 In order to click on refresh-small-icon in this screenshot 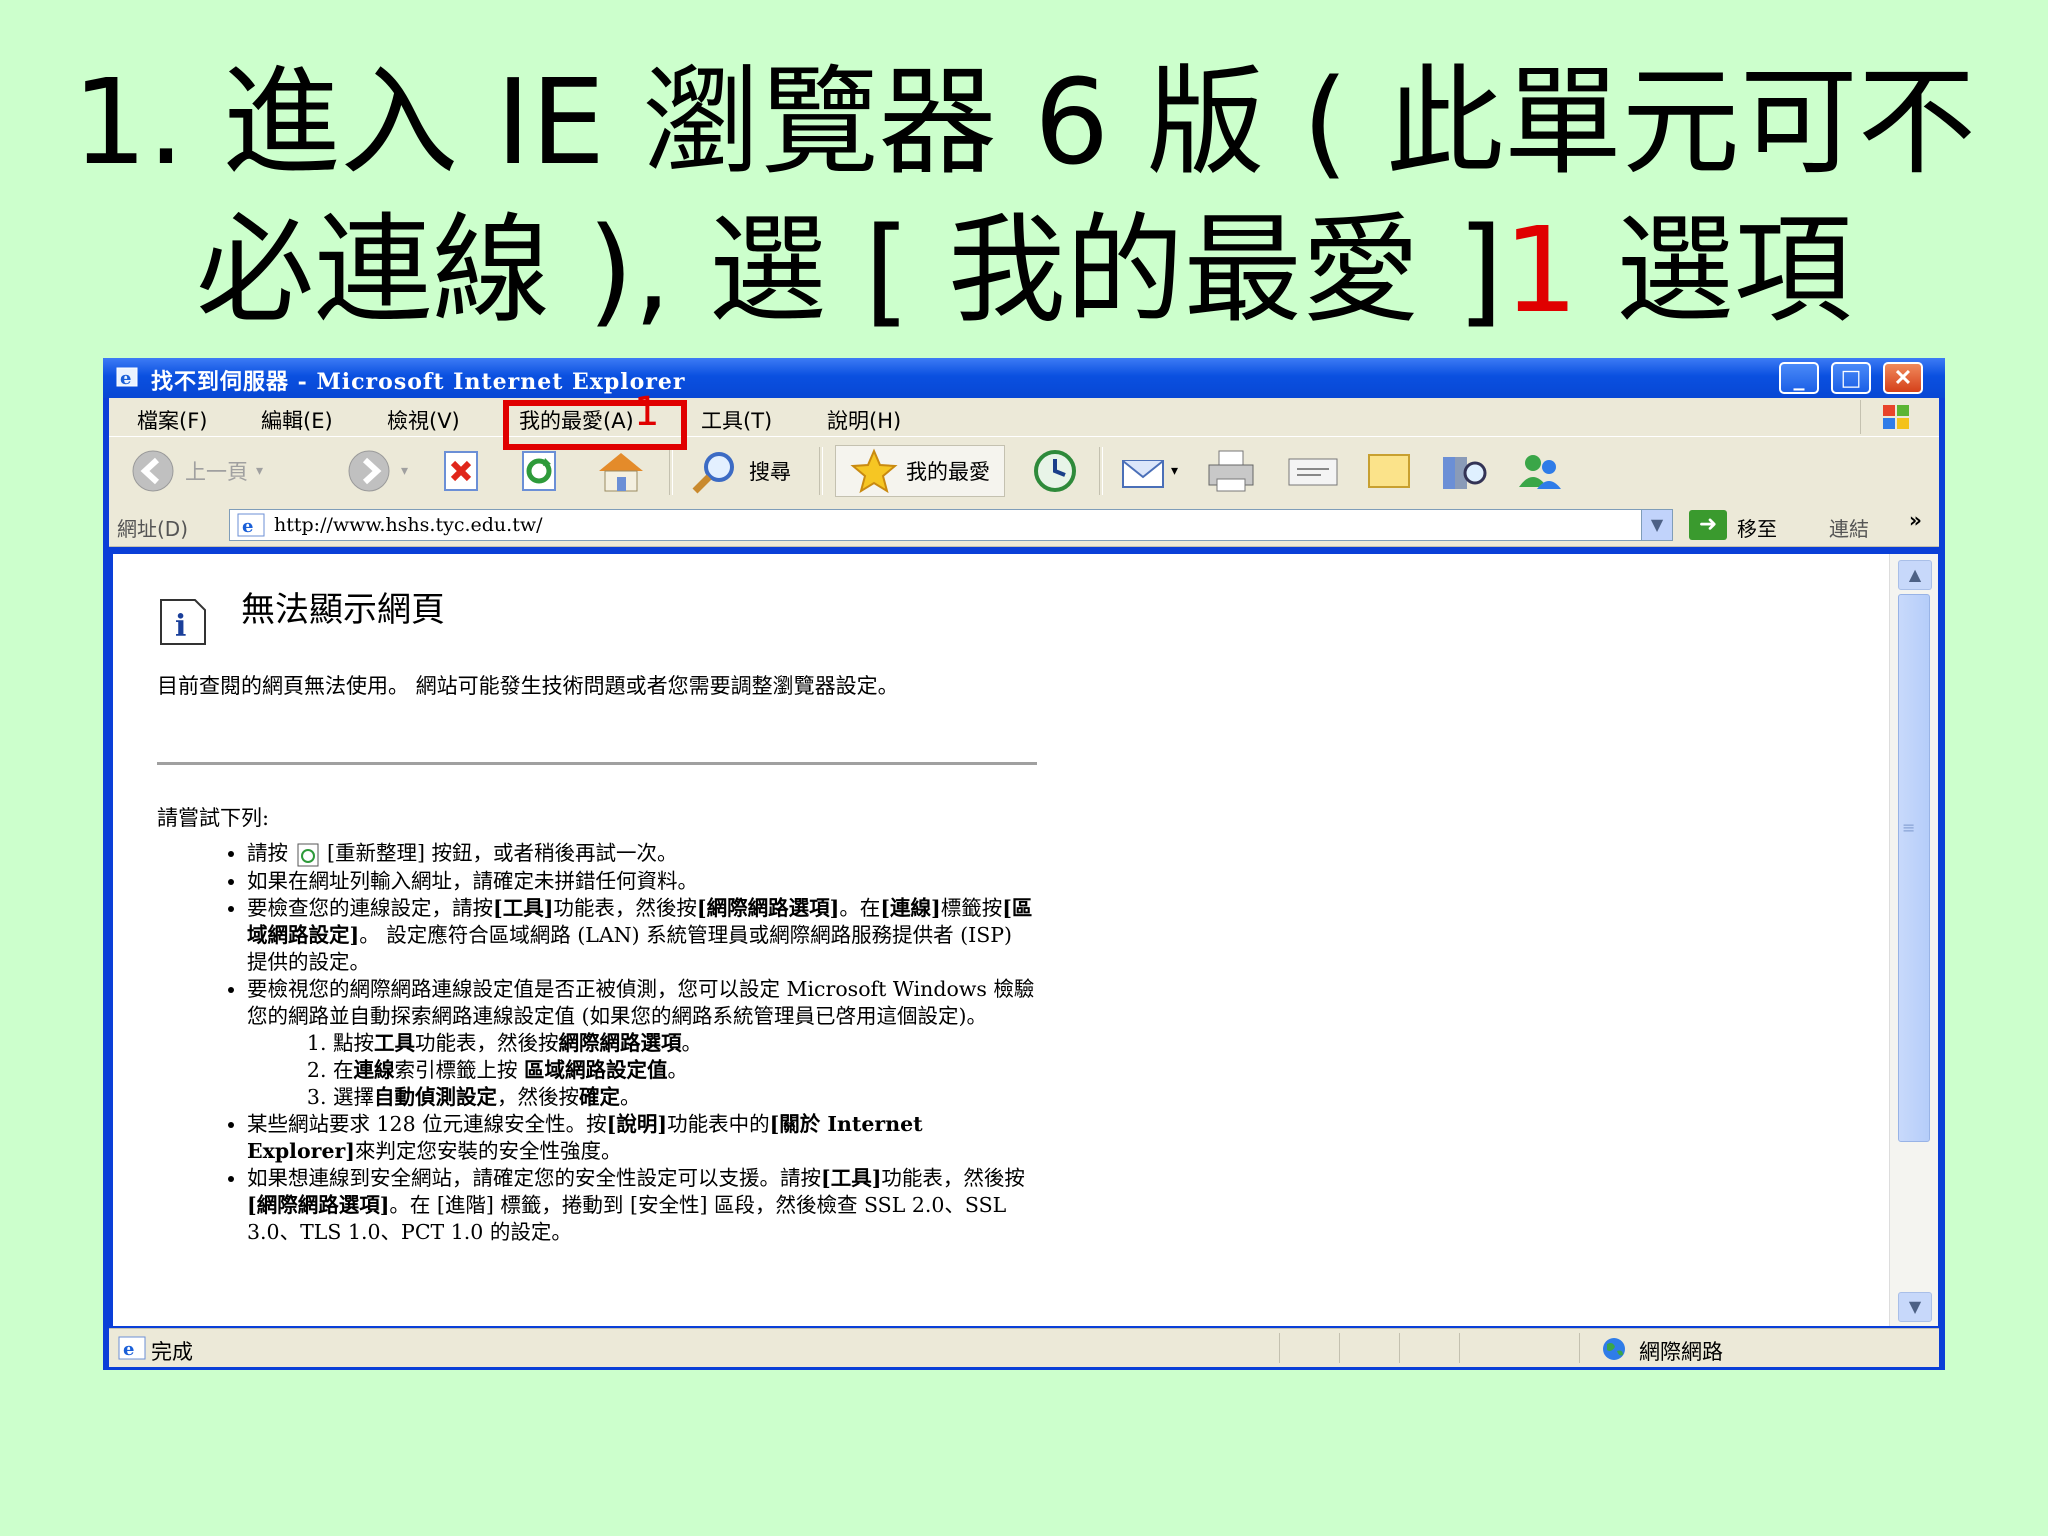, I will do `click(308, 854)`.